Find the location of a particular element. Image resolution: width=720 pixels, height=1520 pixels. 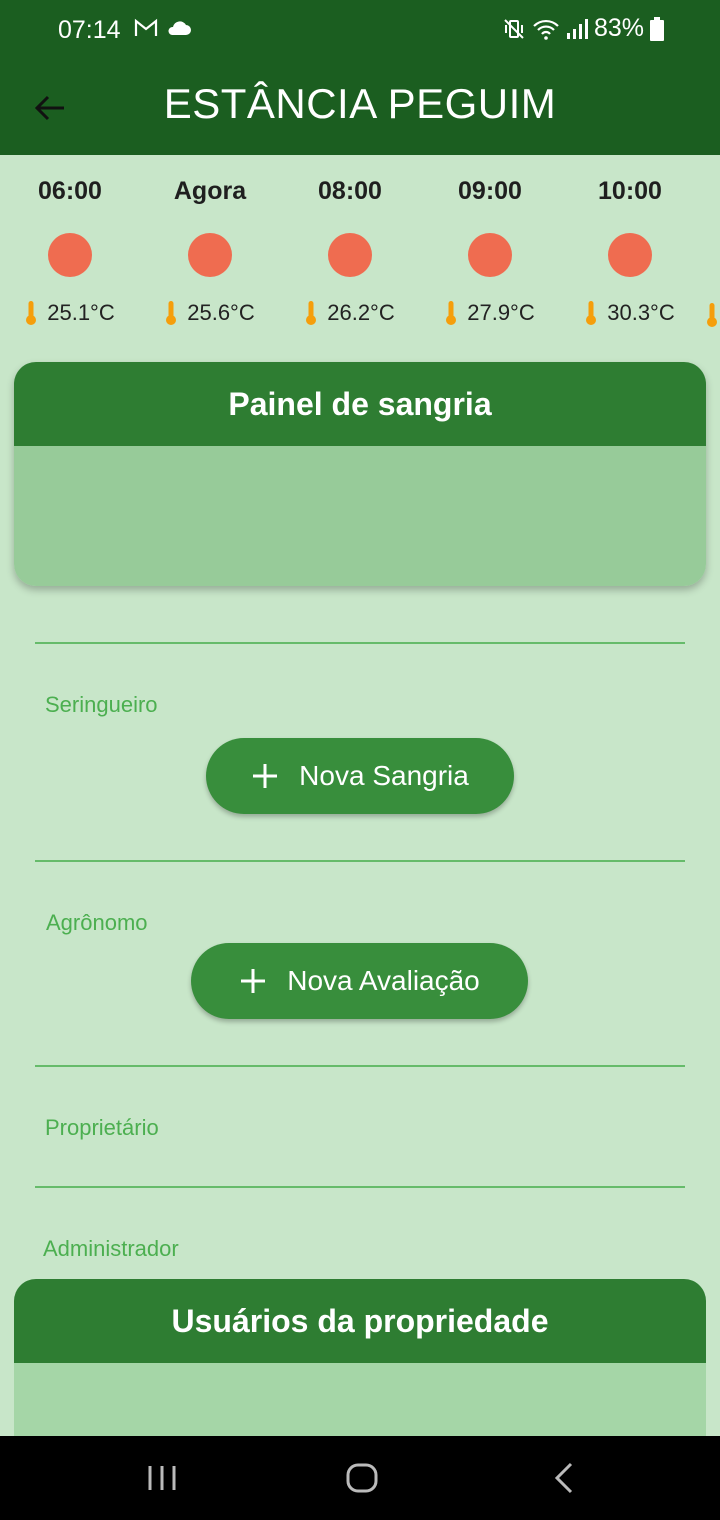

status-notifications is located at coordinates (163, 28).